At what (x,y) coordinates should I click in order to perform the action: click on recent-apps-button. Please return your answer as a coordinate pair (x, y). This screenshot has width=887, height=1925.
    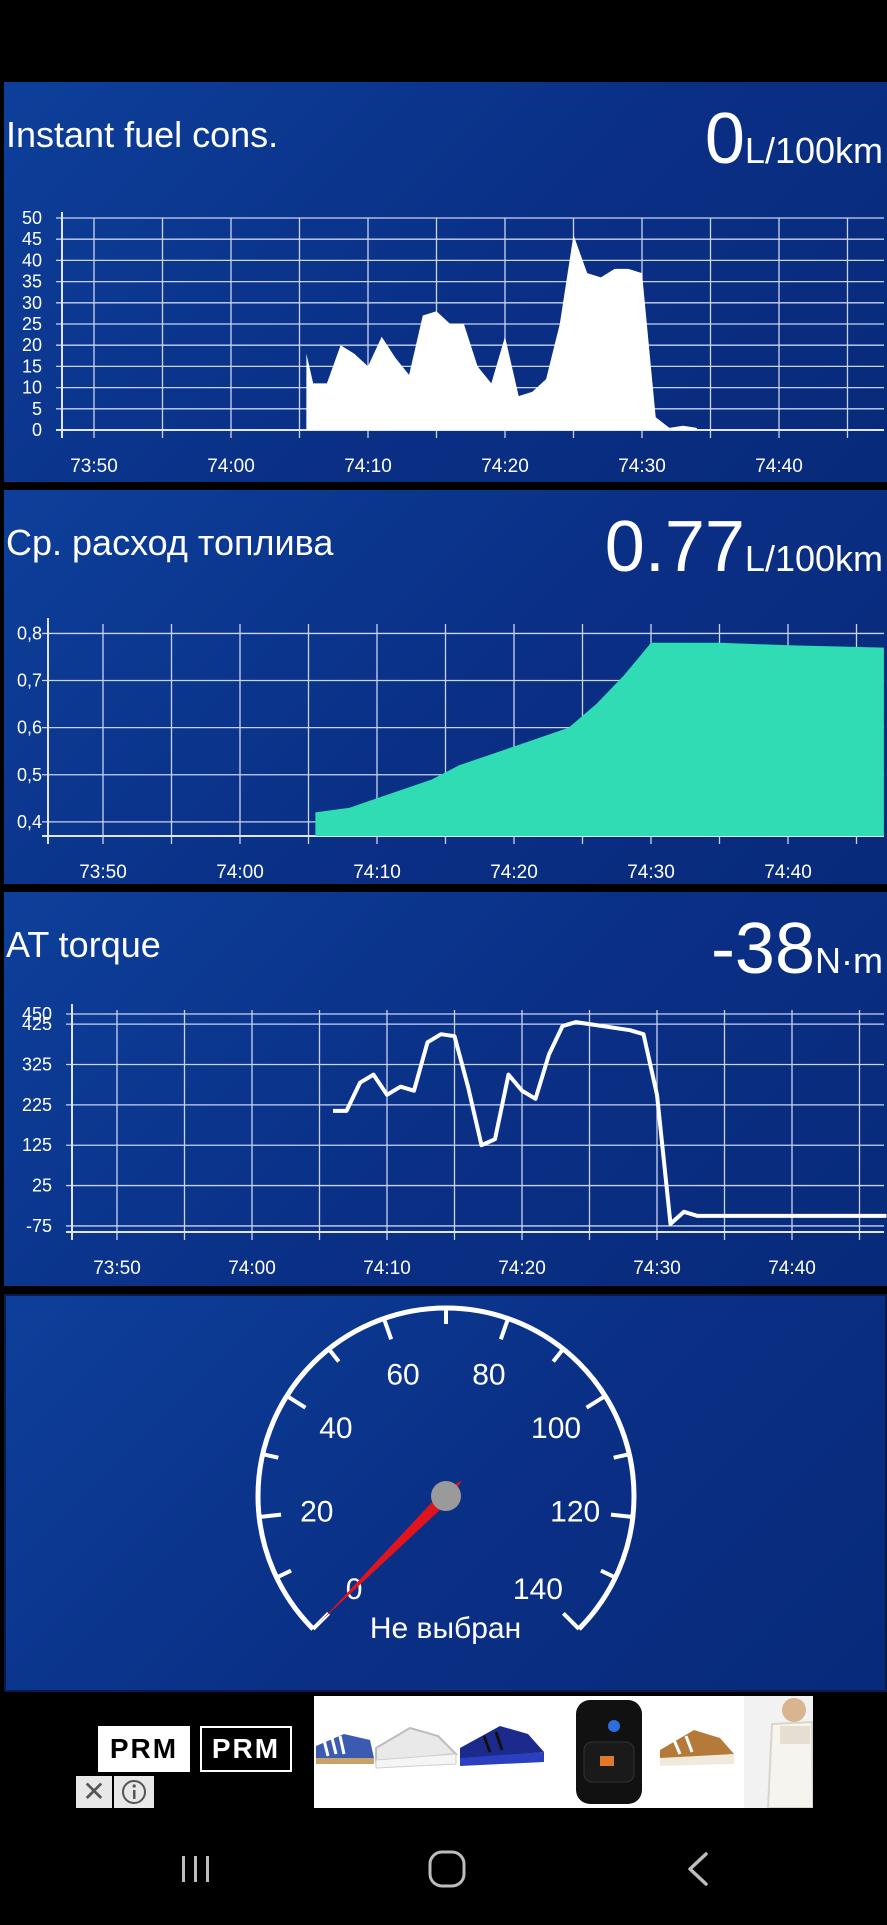
    Looking at the image, I should click on (195, 1868).